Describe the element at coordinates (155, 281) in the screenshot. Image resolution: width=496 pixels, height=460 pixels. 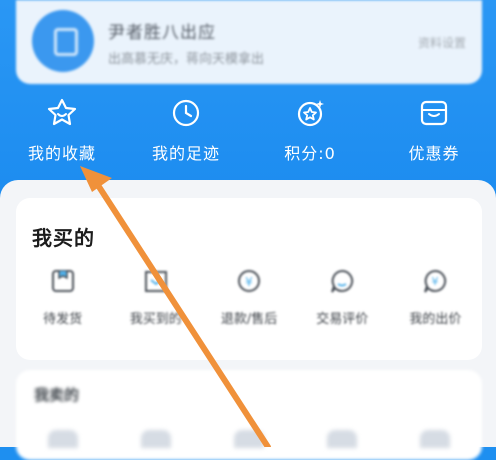
I see `basket-icon` at that location.